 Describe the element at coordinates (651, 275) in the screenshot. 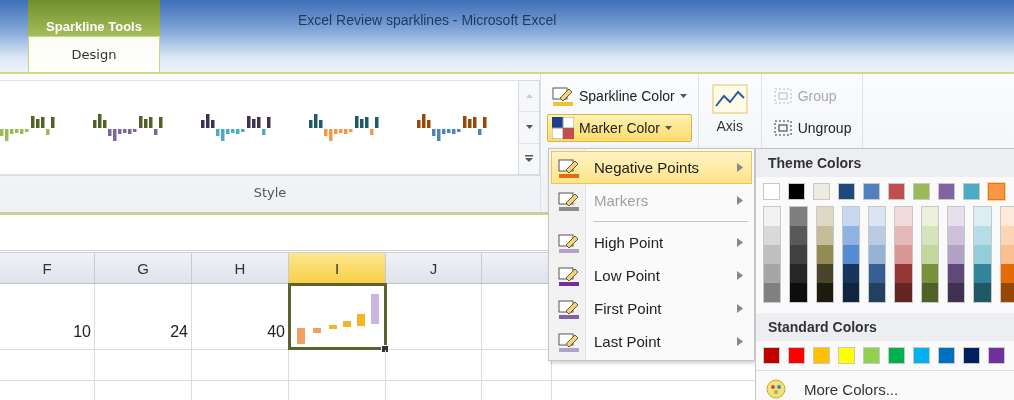

I see `menu-item: Low Point` at that location.